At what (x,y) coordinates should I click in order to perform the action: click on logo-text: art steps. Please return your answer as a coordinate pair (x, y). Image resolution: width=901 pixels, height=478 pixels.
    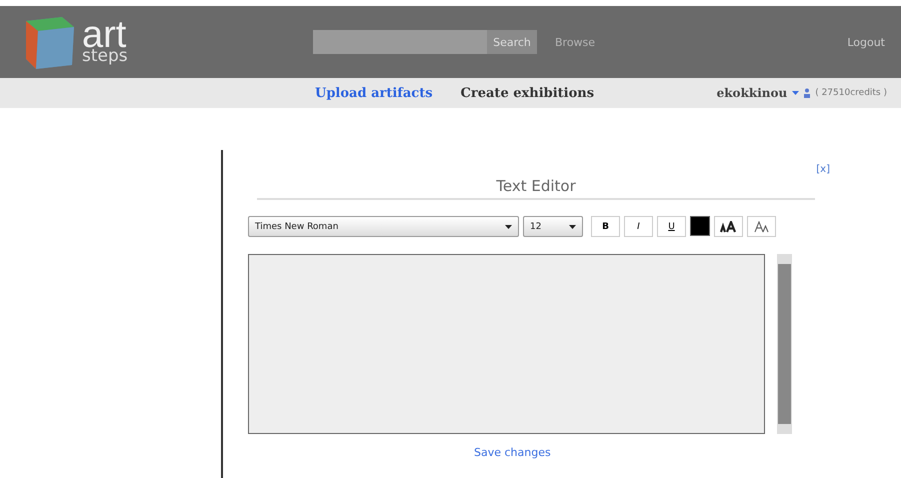
    Looking at the image, I should click on (105, 42).